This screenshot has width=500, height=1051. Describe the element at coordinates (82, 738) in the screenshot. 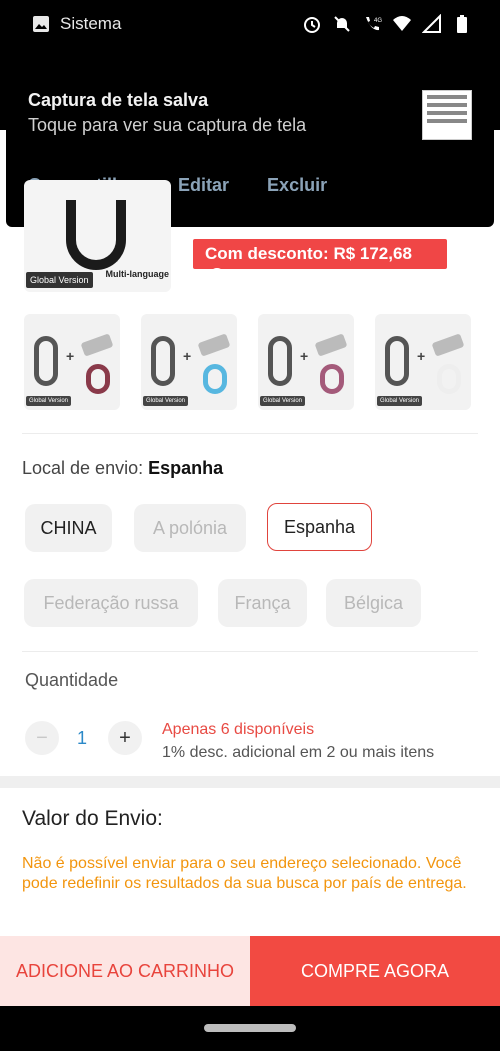

I see `quantity-value: 1` at that location.